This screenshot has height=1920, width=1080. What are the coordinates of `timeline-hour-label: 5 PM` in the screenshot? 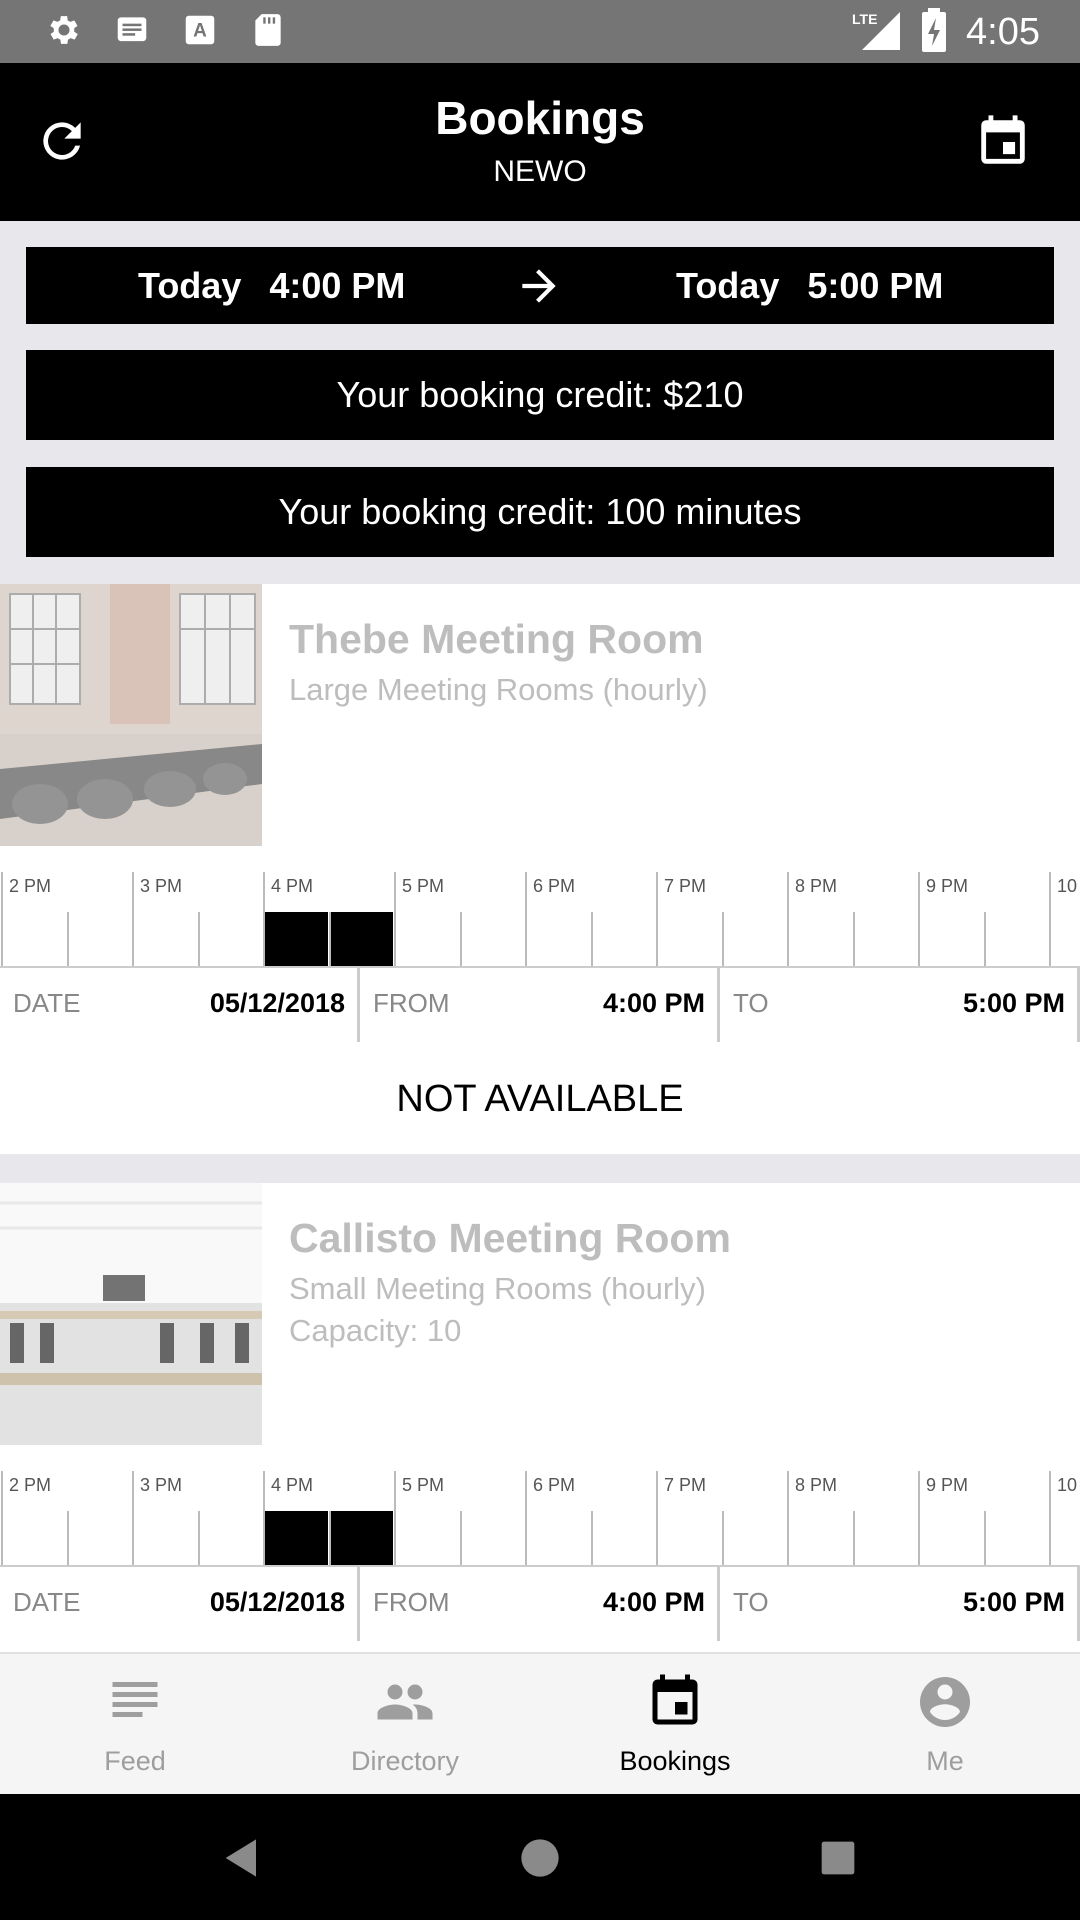 It's located at (423, 1485).